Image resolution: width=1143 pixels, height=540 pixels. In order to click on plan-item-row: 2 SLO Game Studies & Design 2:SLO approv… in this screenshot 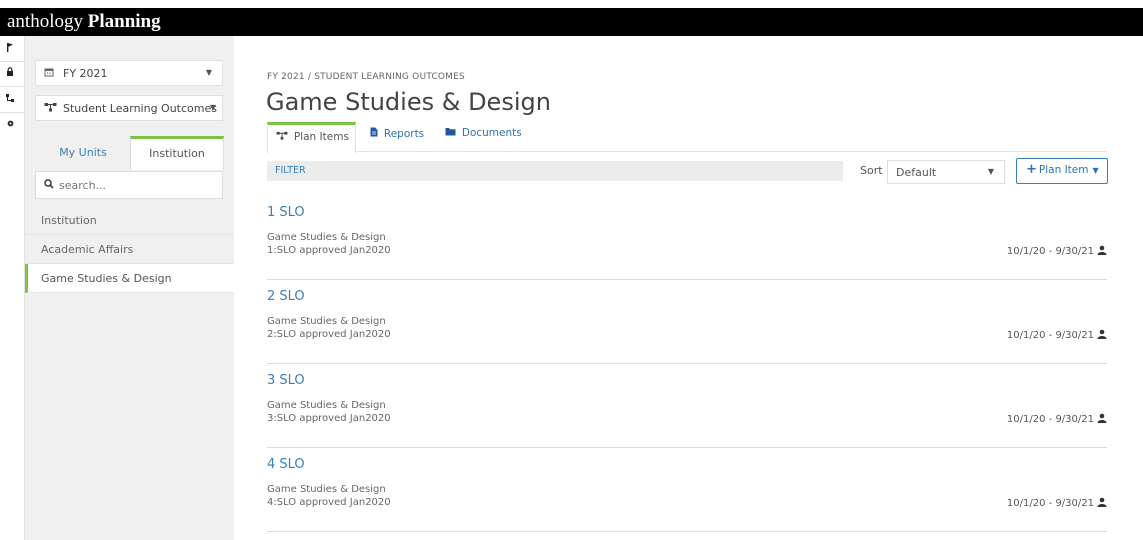, I will do `click(687, 322)`.